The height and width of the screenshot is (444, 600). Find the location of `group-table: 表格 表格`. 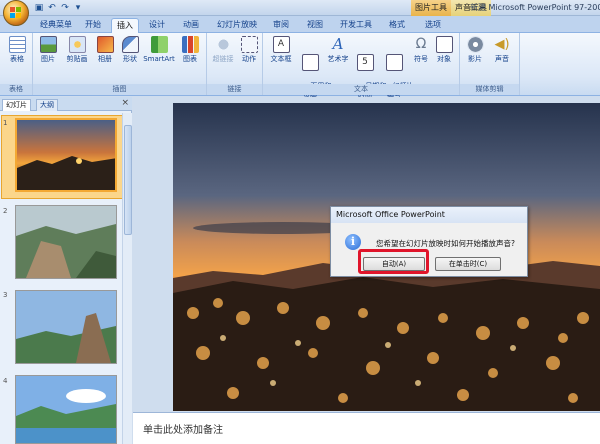

group-table: 表格 表格 is located at coordinates (16, 64).